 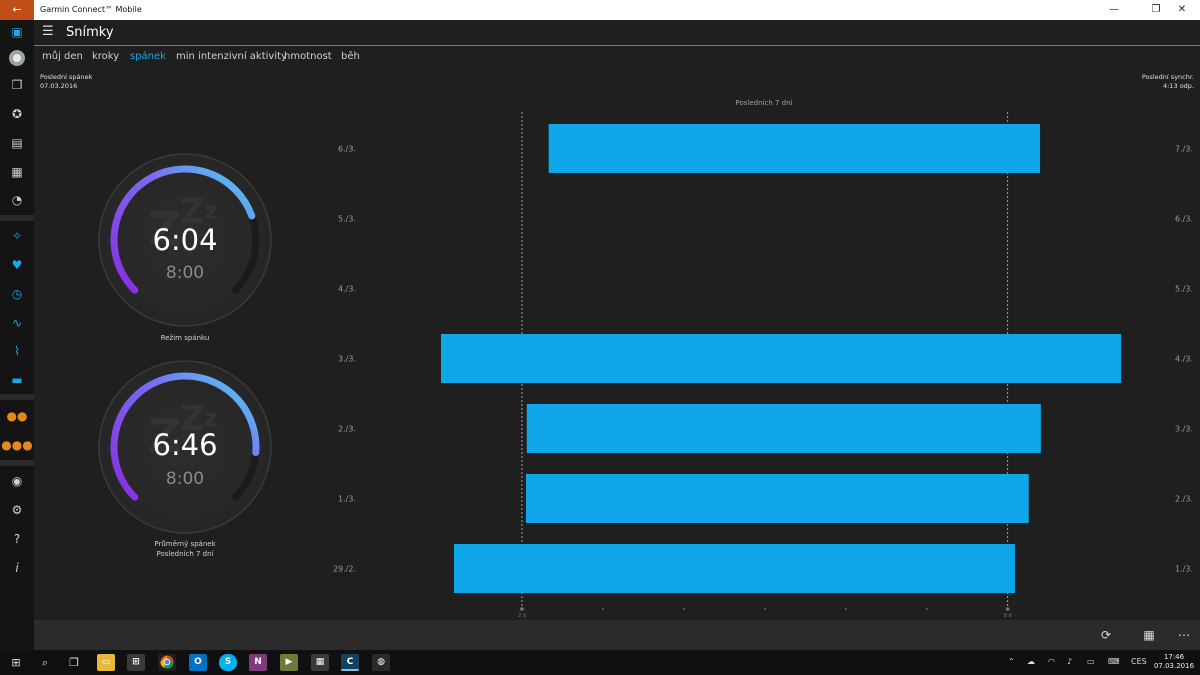 What do you see at coordinates (105, 56) in the screenshot?
I see `tab-steps: kroky` at bounding box center [105, 56].